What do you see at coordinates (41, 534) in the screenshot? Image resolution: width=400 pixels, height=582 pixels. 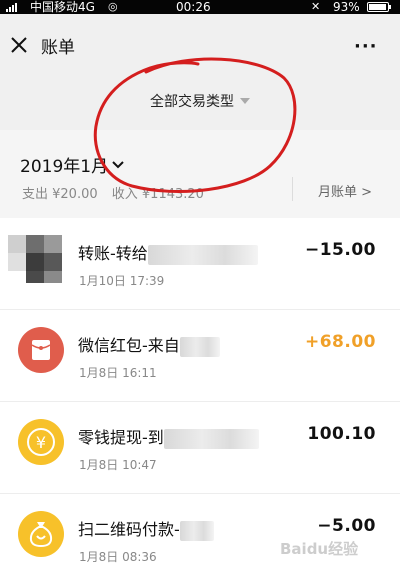 I see `money-bag-icon` at bounding box center [41, 534].